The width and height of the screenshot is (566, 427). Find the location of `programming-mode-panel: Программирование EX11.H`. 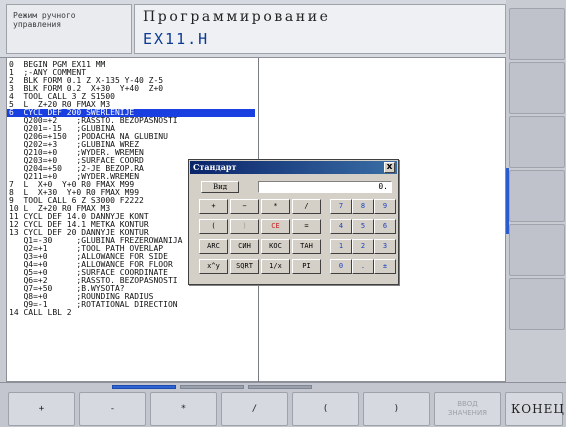

programming-mode-panel: Программирование EX11.H is located at coordinates (320, 29).